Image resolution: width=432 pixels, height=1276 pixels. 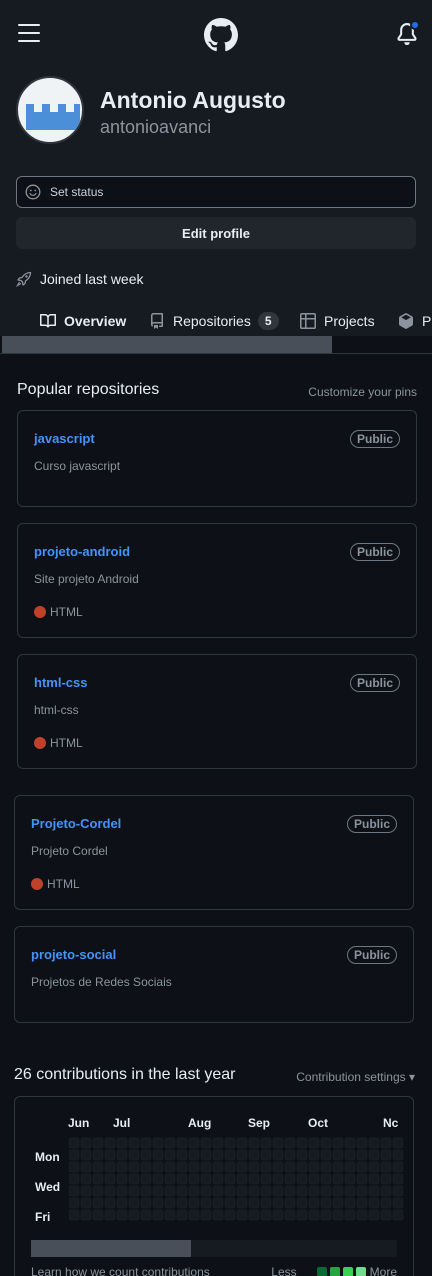 I want to click on repo-name-link: Projeto-Cordel, so click(x=76, y=823).